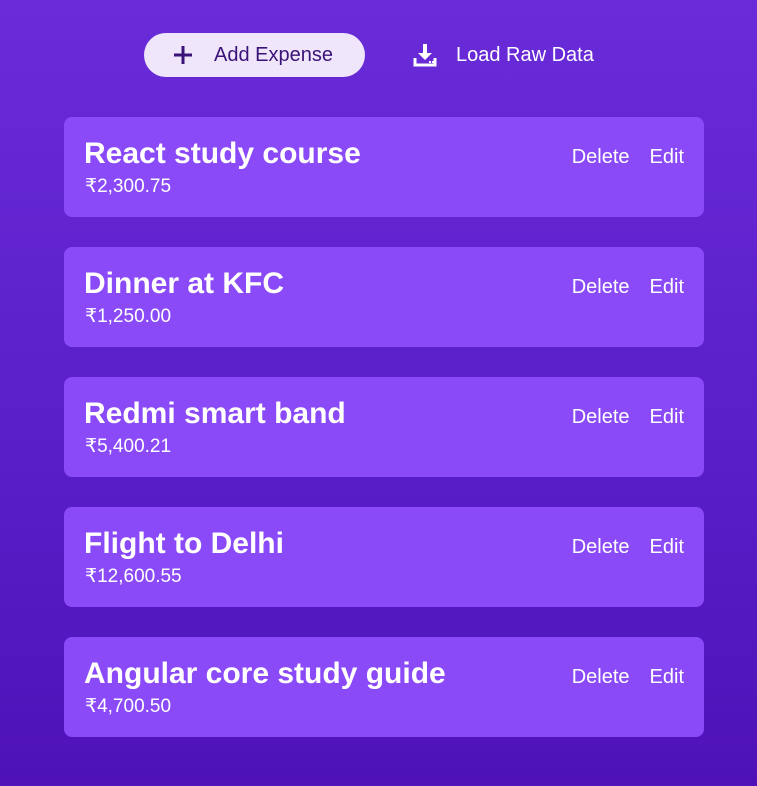 This screenshot has width=757, height=786. Describe the element at coordinates (133, 576) in the screenshot. I see `expense-amount: ₹12,600.55` at that location.